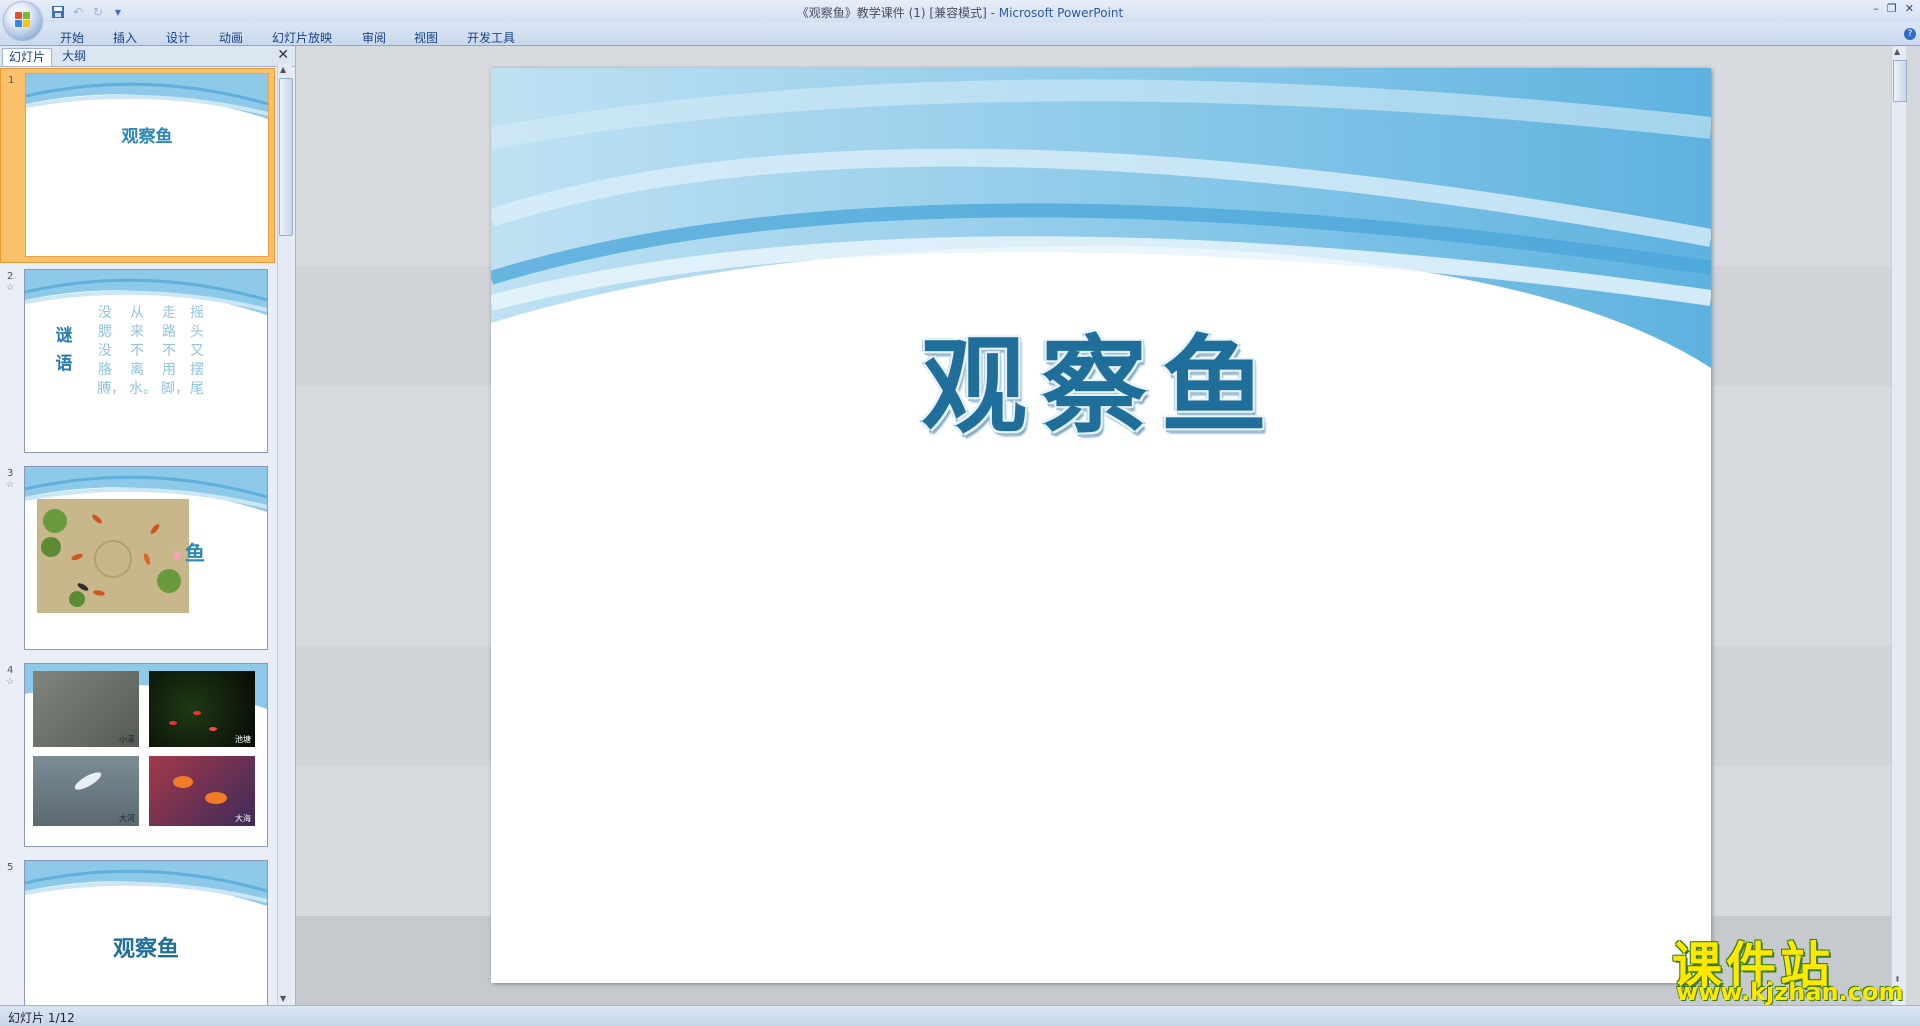  What do you see at coordinates (283, 55) in the screenshot?
I see `close-panel-icon: ✕` at bounding box center [283, 55].